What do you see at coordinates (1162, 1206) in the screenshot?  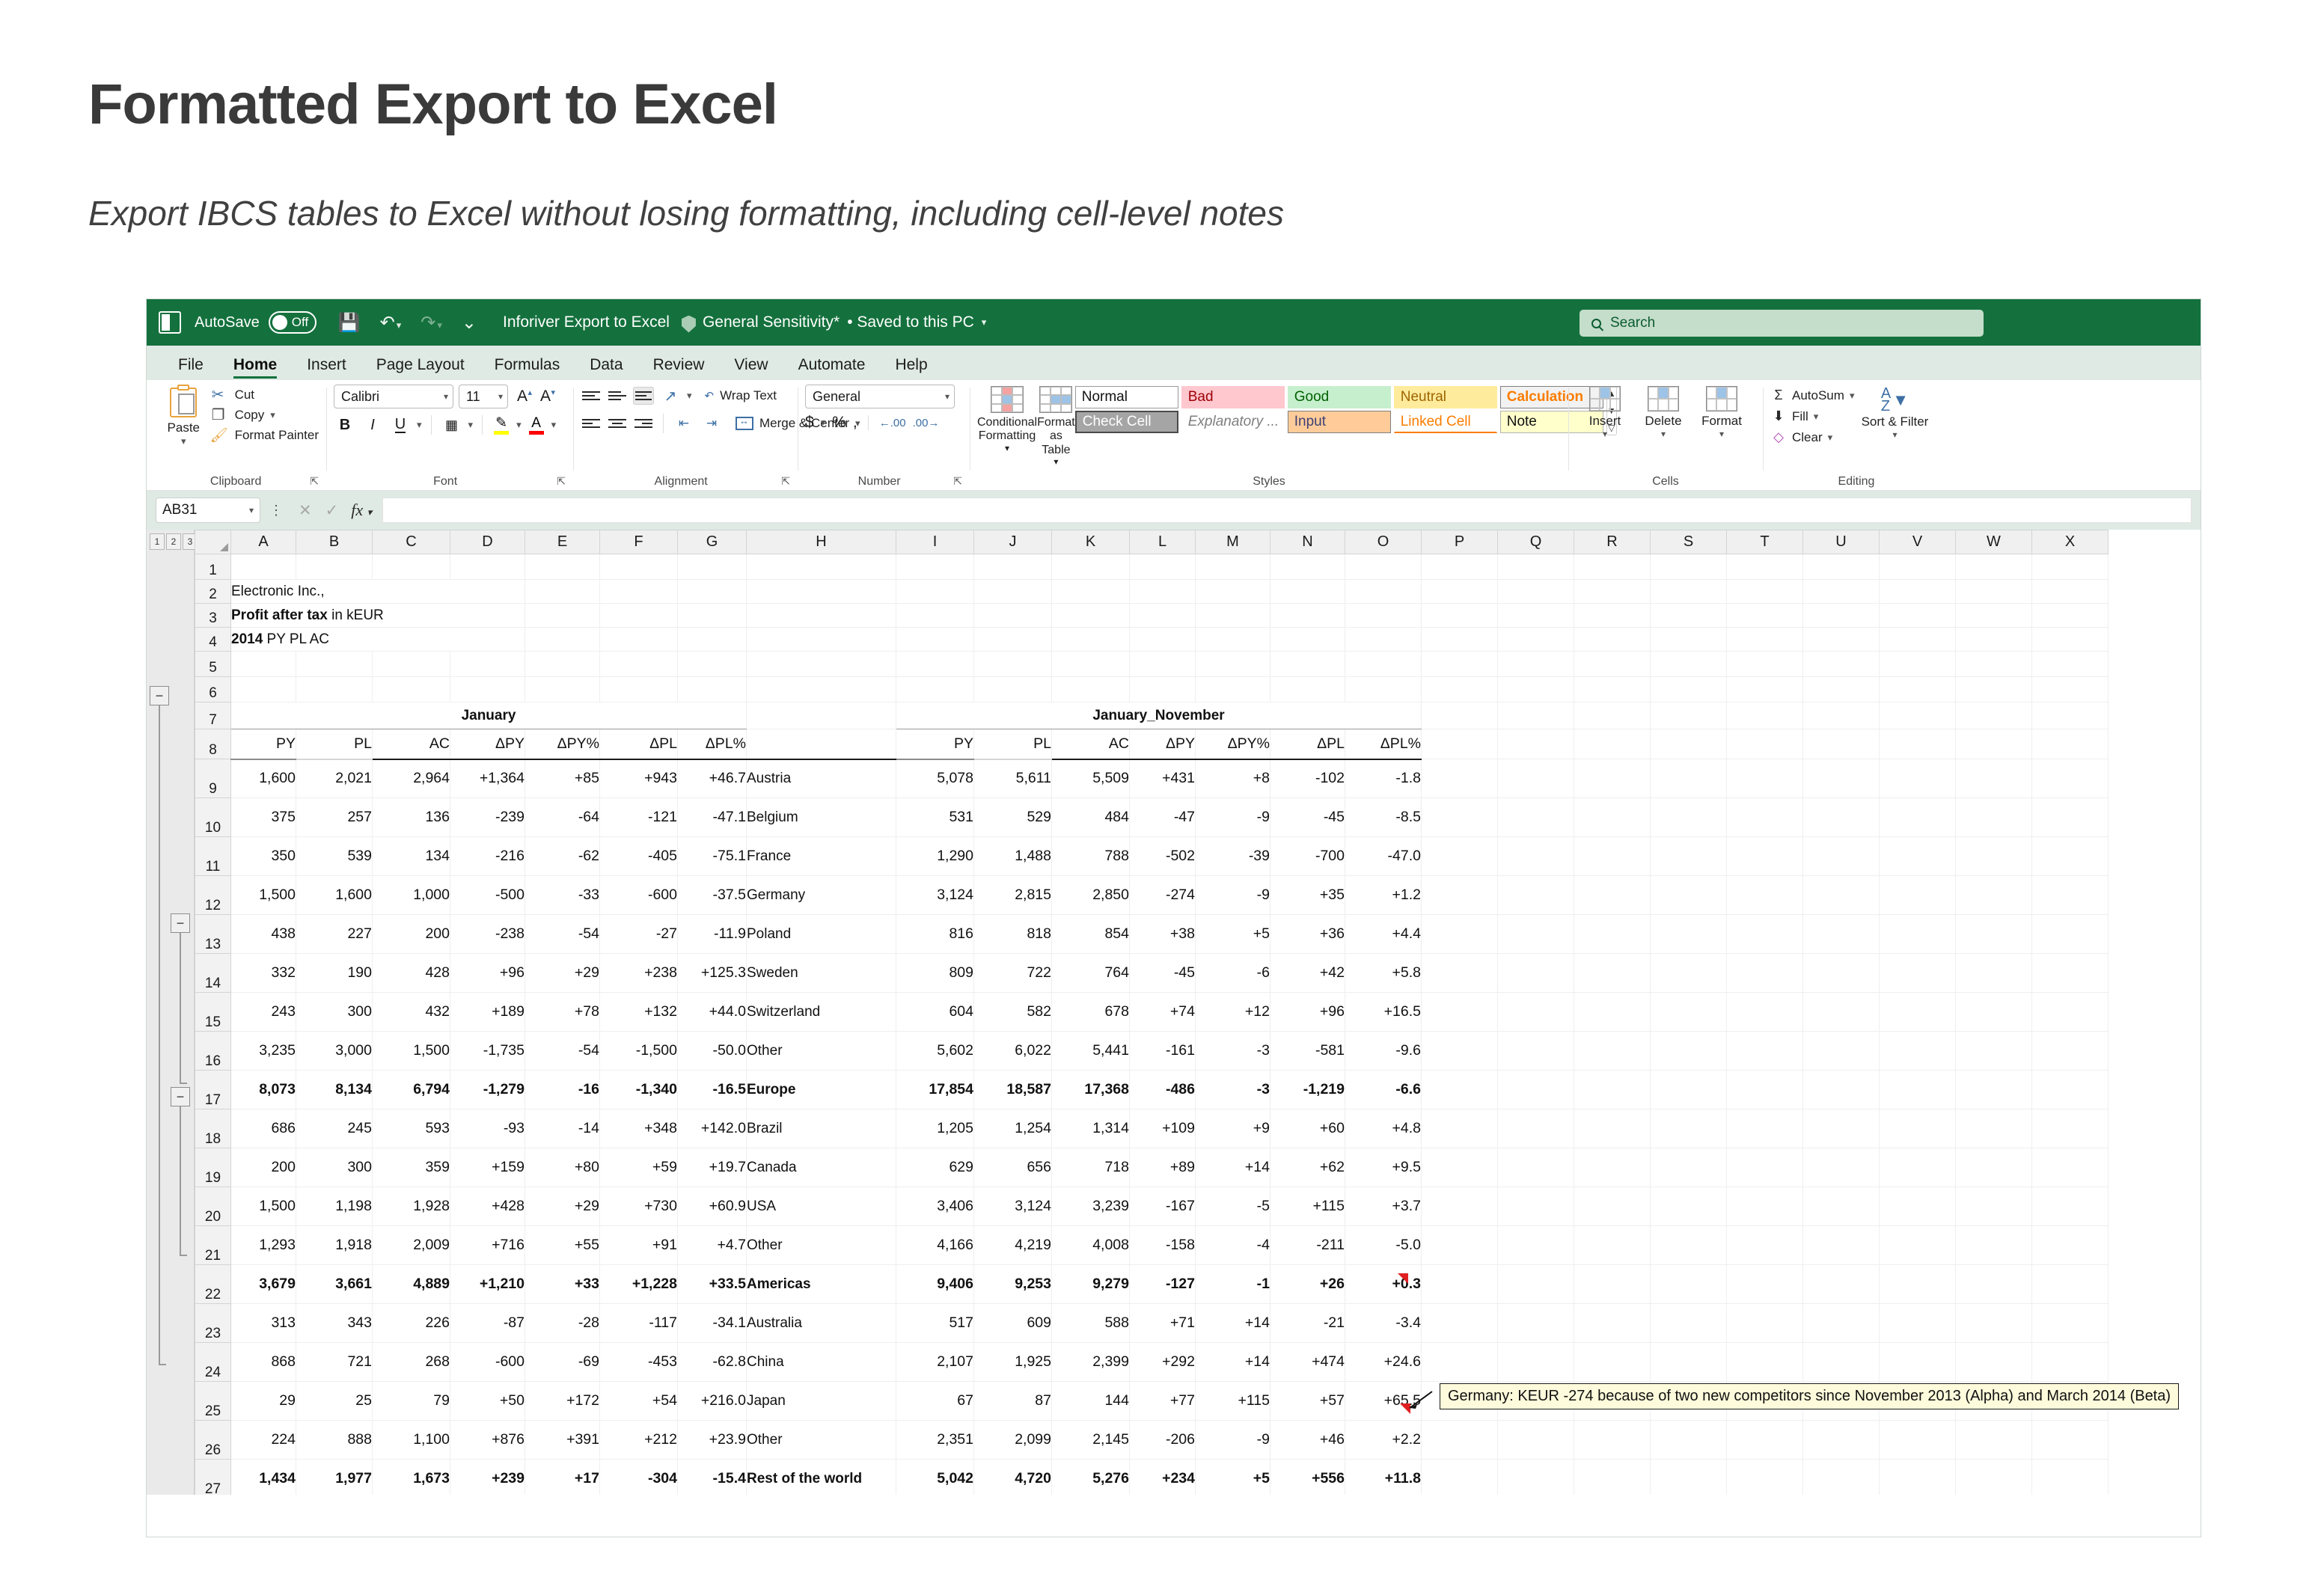 I see `data-cell: -167` at bounding box center [1162, 1206].